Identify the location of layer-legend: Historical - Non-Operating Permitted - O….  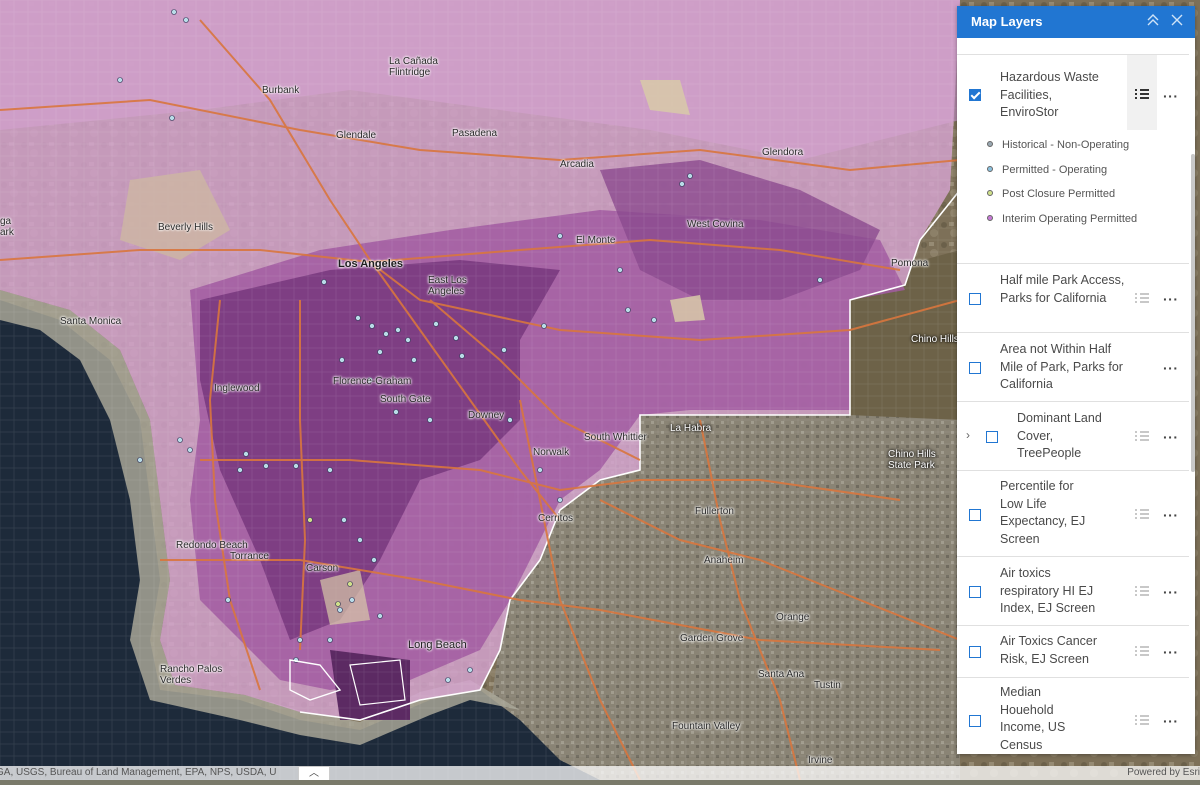
(1062, 187).